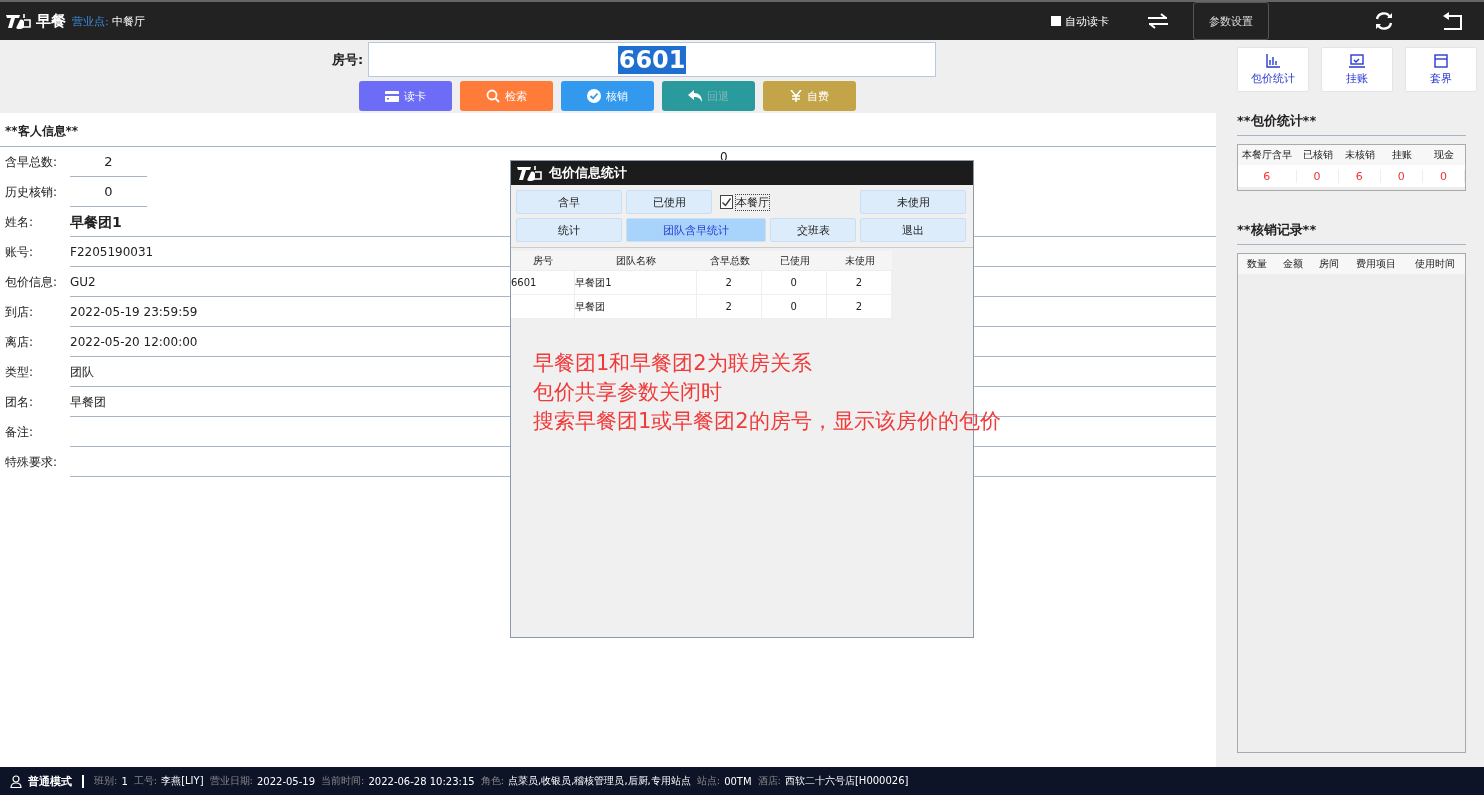 The width and height of the screenshot is (1484, 795). I want to click on field-value: 2022-05-20 12:00:00, so click(134, 342).